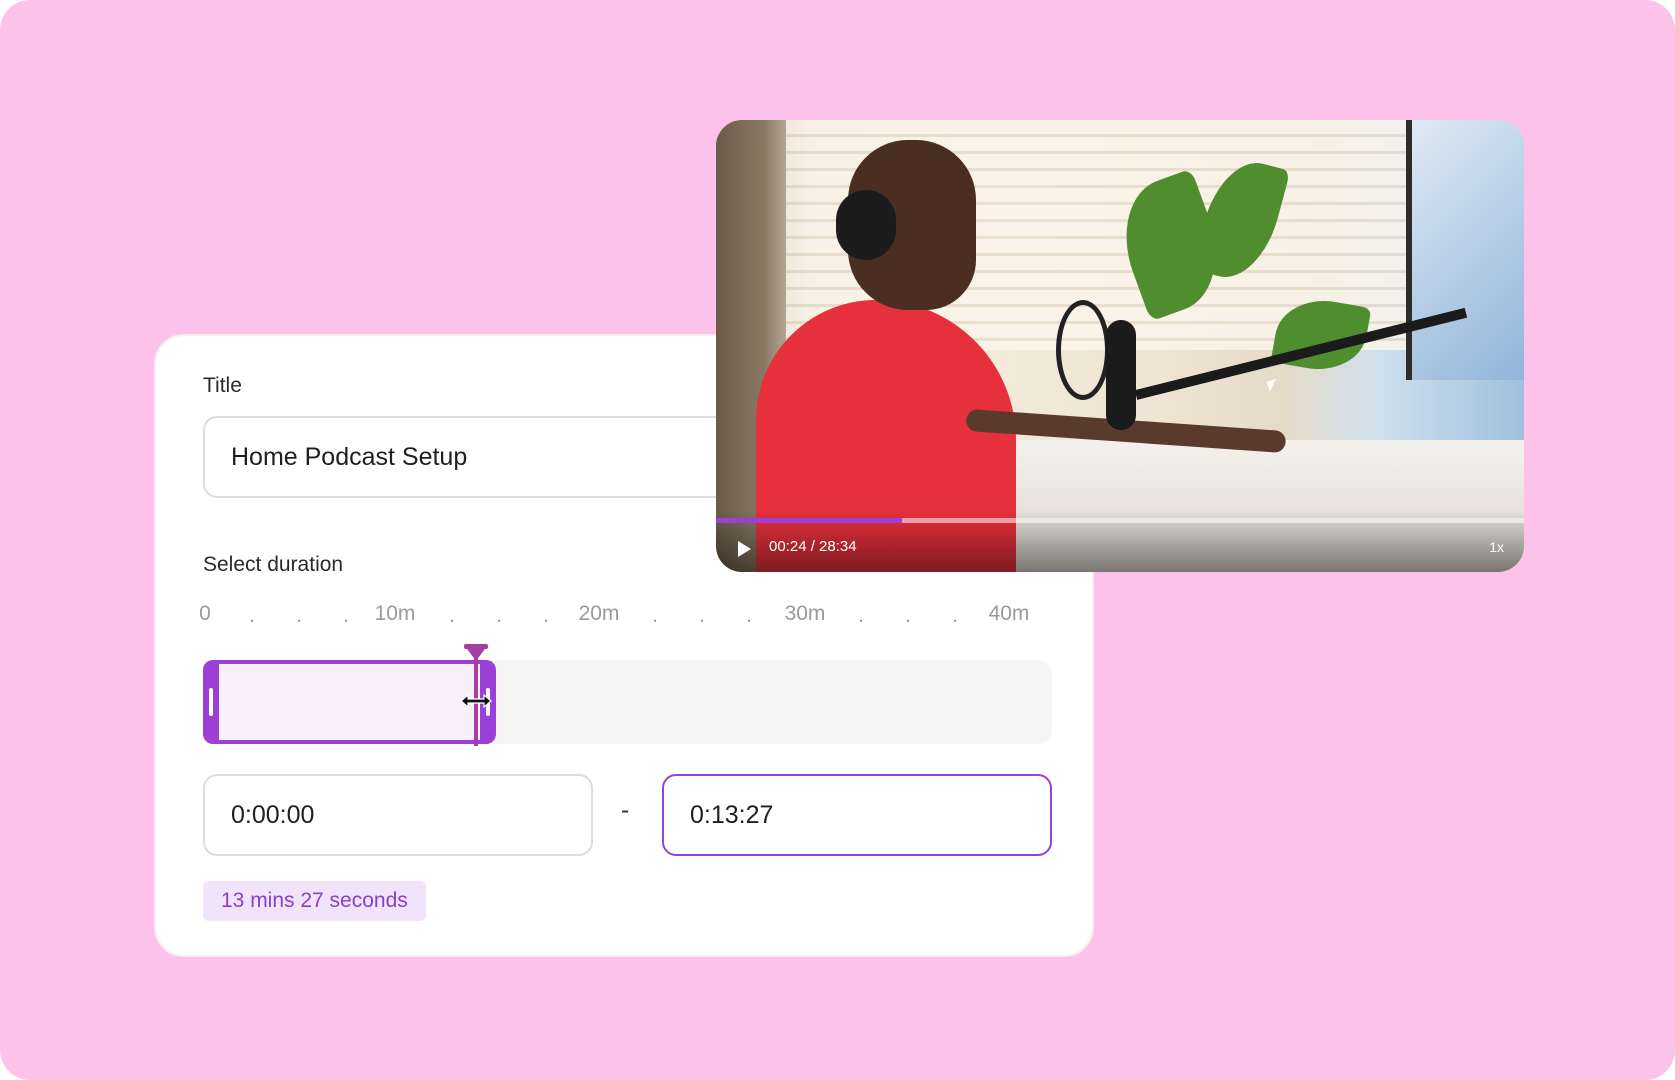 The height and width of the screenshot is (1080, 1675). I want to click on video-progress-fill, so click(809, 520).